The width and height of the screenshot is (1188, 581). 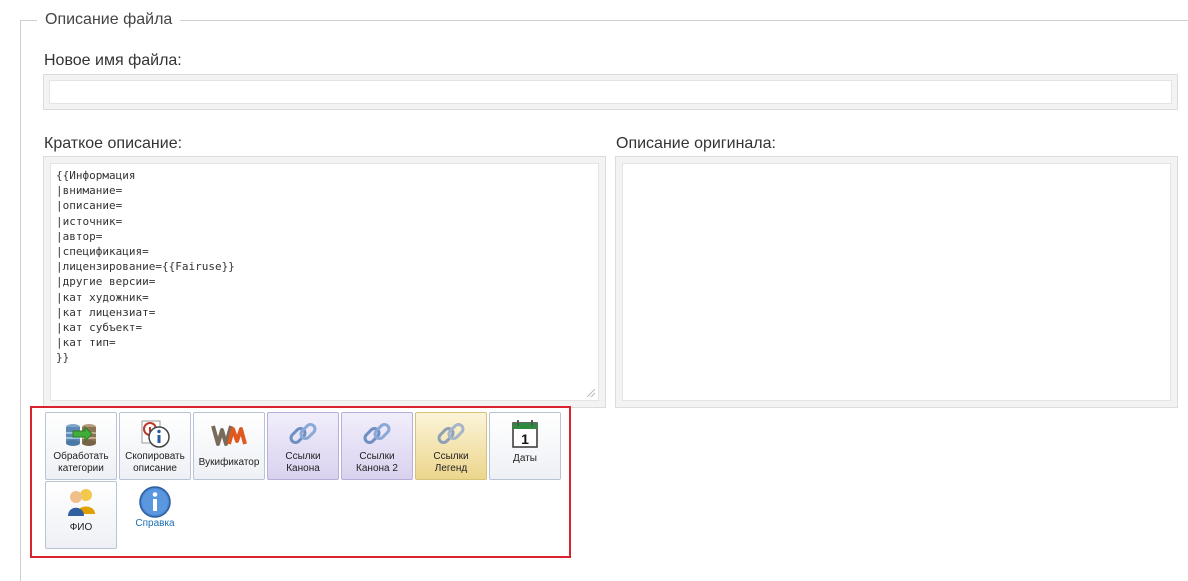 What do you see at coordinates (377, 468) in the screenshot?
I see `canon-links-2-label-2: Канона 2` at bounding box center [377, 468].